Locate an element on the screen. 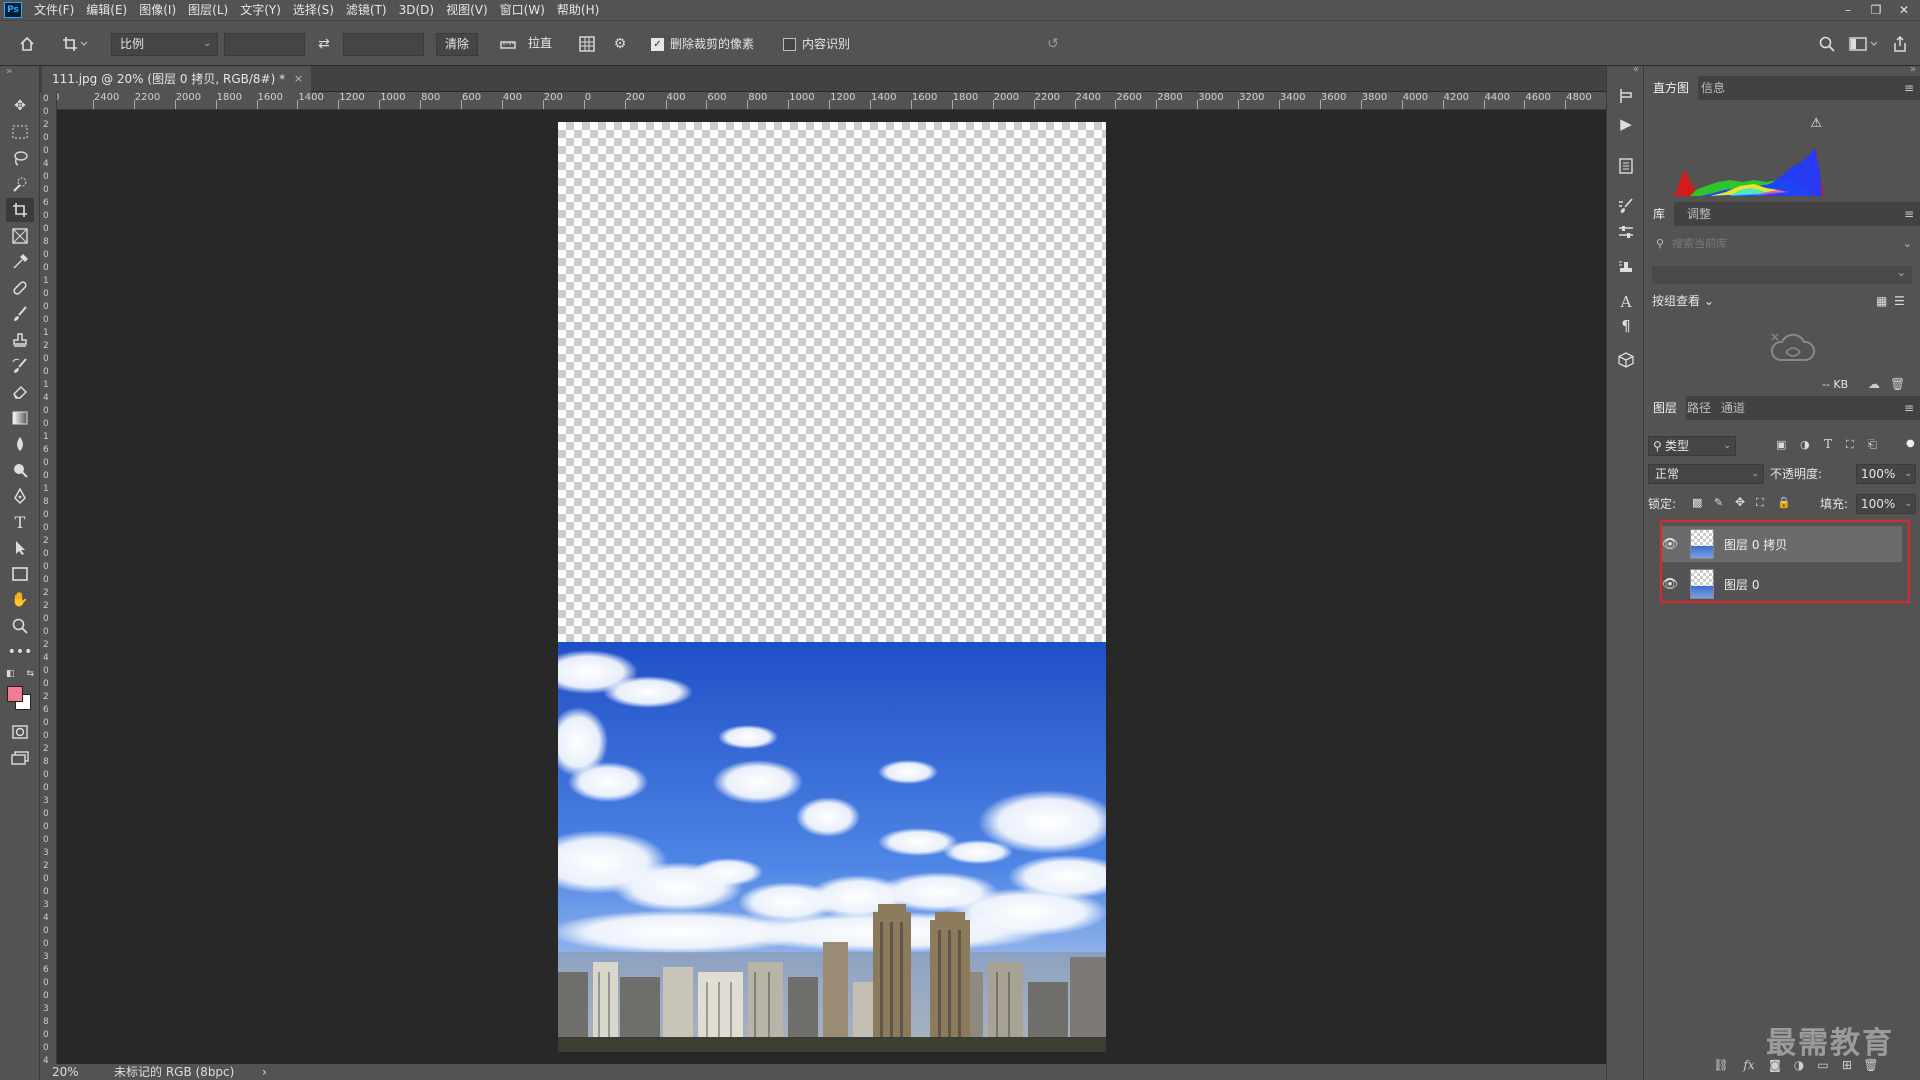 Image resolution: width=1920 pixels, height=1080 pixels. clone-stamp-tool-icon is located at coordinates (20, 340).